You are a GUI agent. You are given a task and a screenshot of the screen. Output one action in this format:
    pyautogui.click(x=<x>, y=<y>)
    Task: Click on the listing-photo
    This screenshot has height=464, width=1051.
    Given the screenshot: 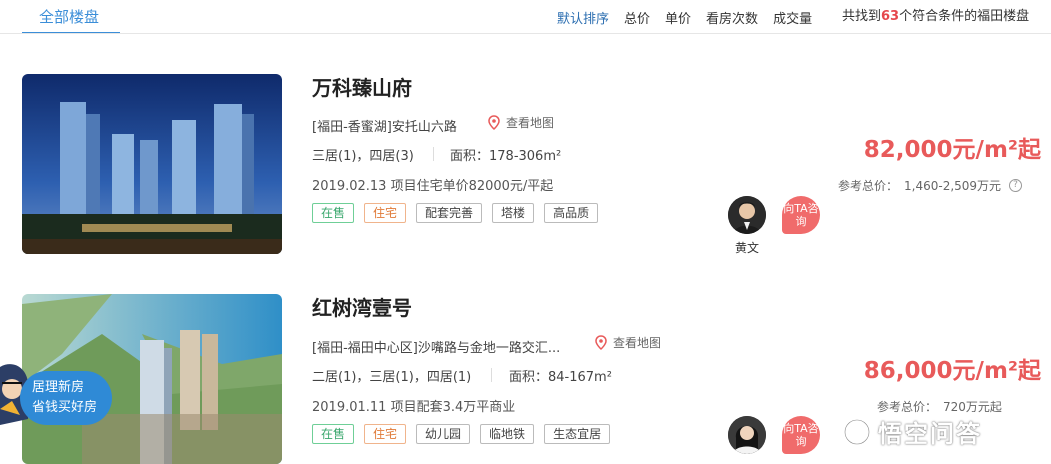 What is the action you would take?
    pyautogui.click(x=152, y=164)
    